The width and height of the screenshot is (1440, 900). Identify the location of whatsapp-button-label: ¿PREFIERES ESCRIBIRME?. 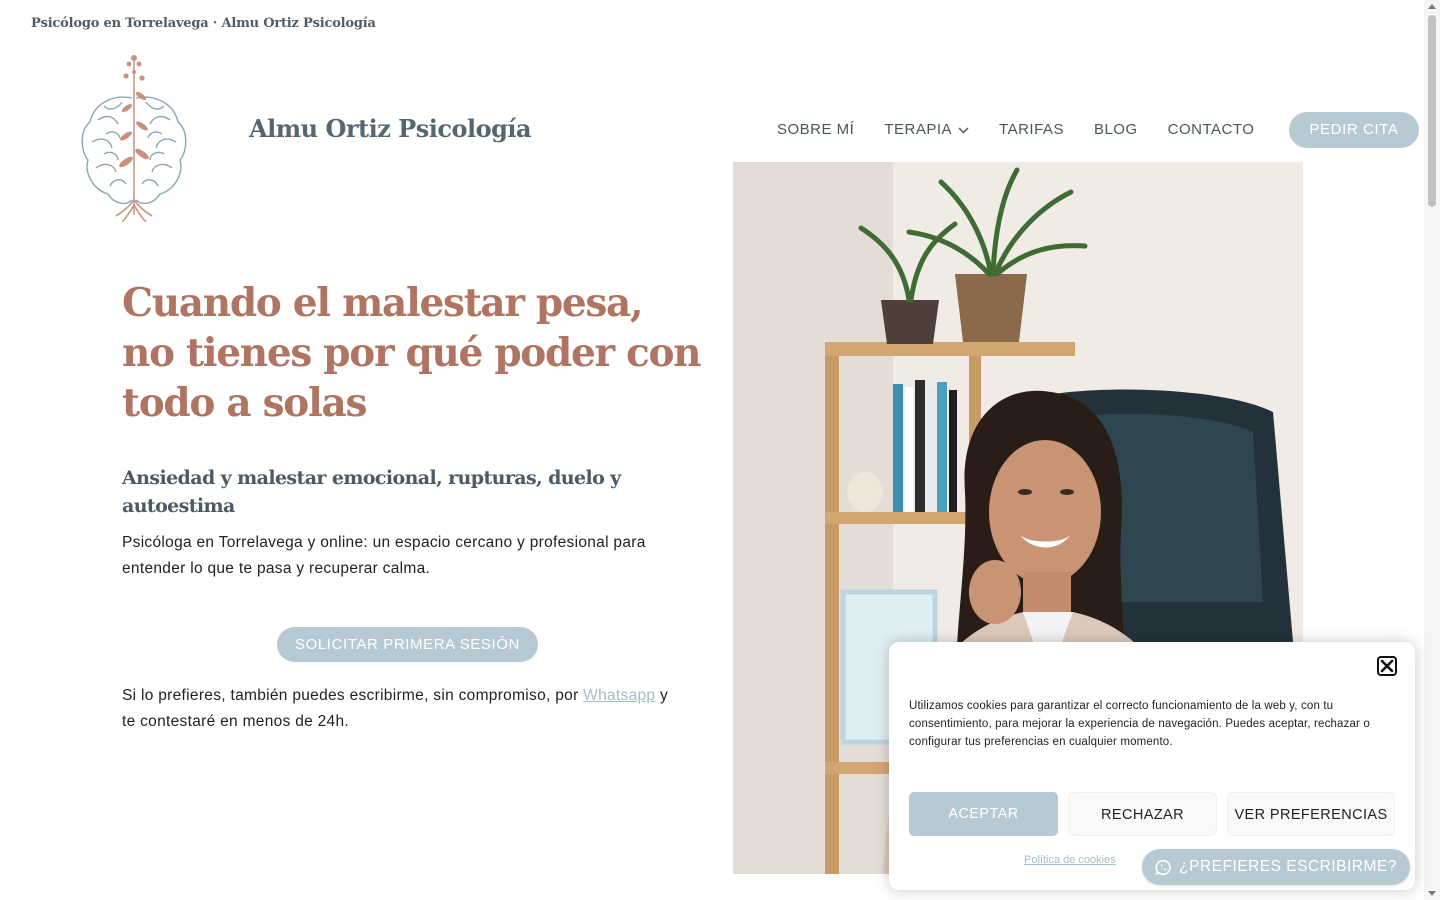
(1288, 866).